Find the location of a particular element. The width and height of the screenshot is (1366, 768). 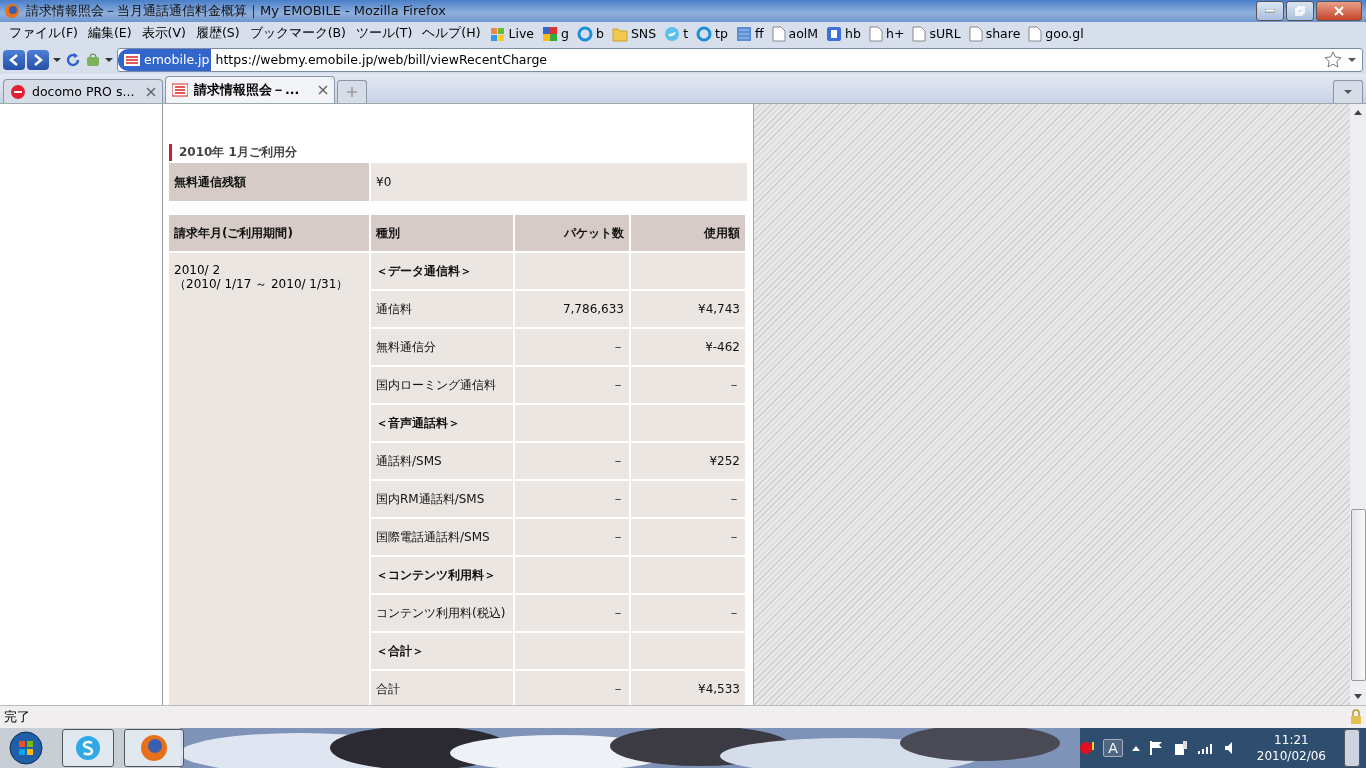

status-text: 完了 is located at coordinates (17, 717).